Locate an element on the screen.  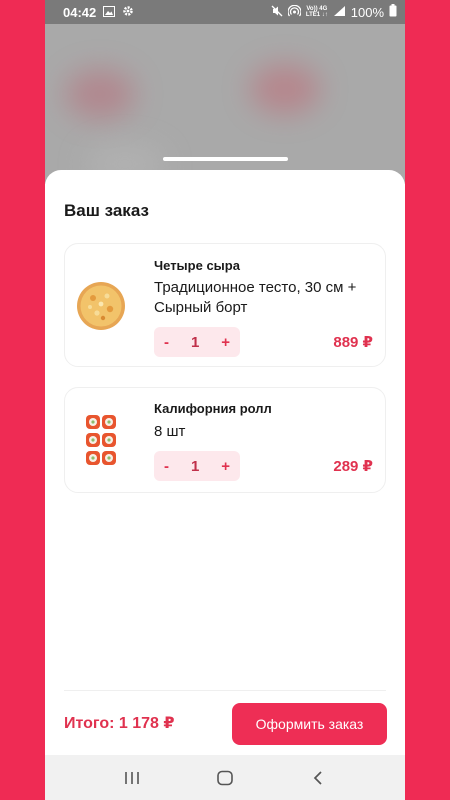
status-time: 04:42 is located at coordinates (80, 12).